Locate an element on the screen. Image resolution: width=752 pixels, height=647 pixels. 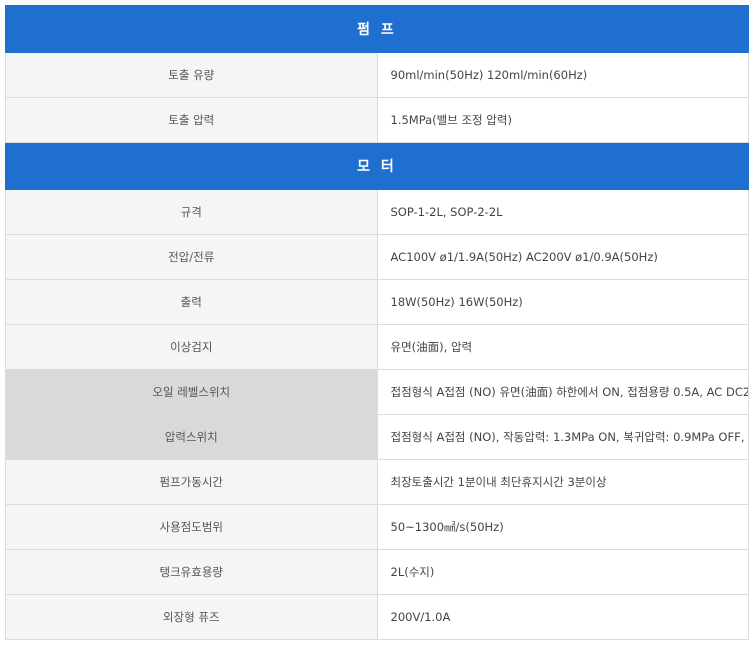
section-header-motor: 모 터 is located at coordinates (377, 166).